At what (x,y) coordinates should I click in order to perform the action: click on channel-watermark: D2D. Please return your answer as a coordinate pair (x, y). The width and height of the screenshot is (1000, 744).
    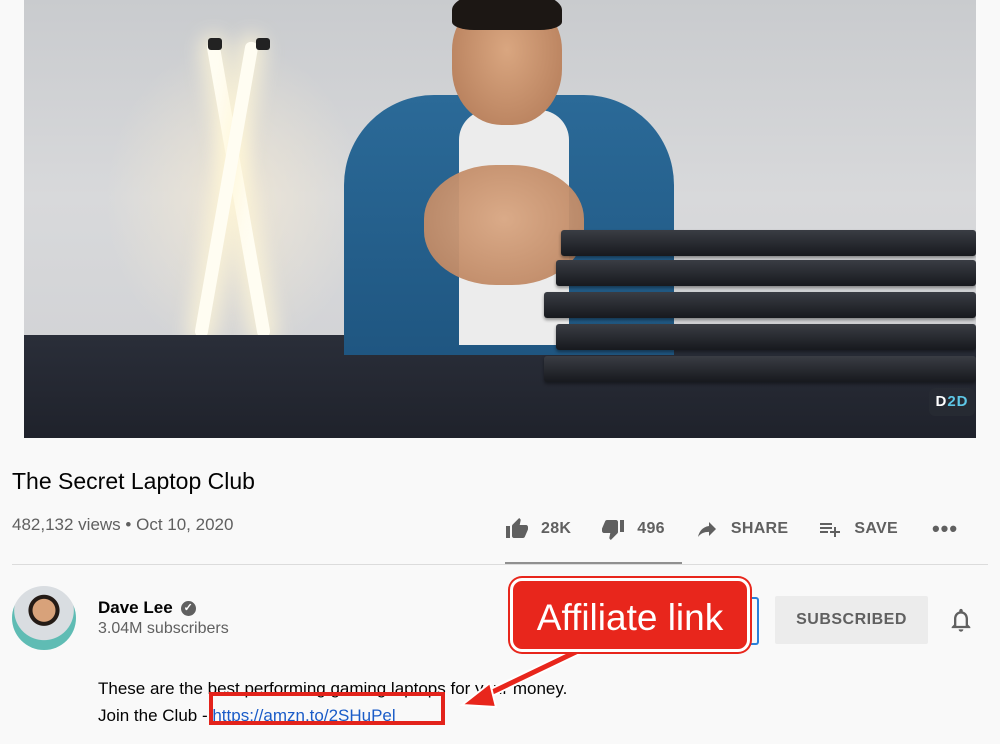
    Looking at the image, I should click on (952, 402).